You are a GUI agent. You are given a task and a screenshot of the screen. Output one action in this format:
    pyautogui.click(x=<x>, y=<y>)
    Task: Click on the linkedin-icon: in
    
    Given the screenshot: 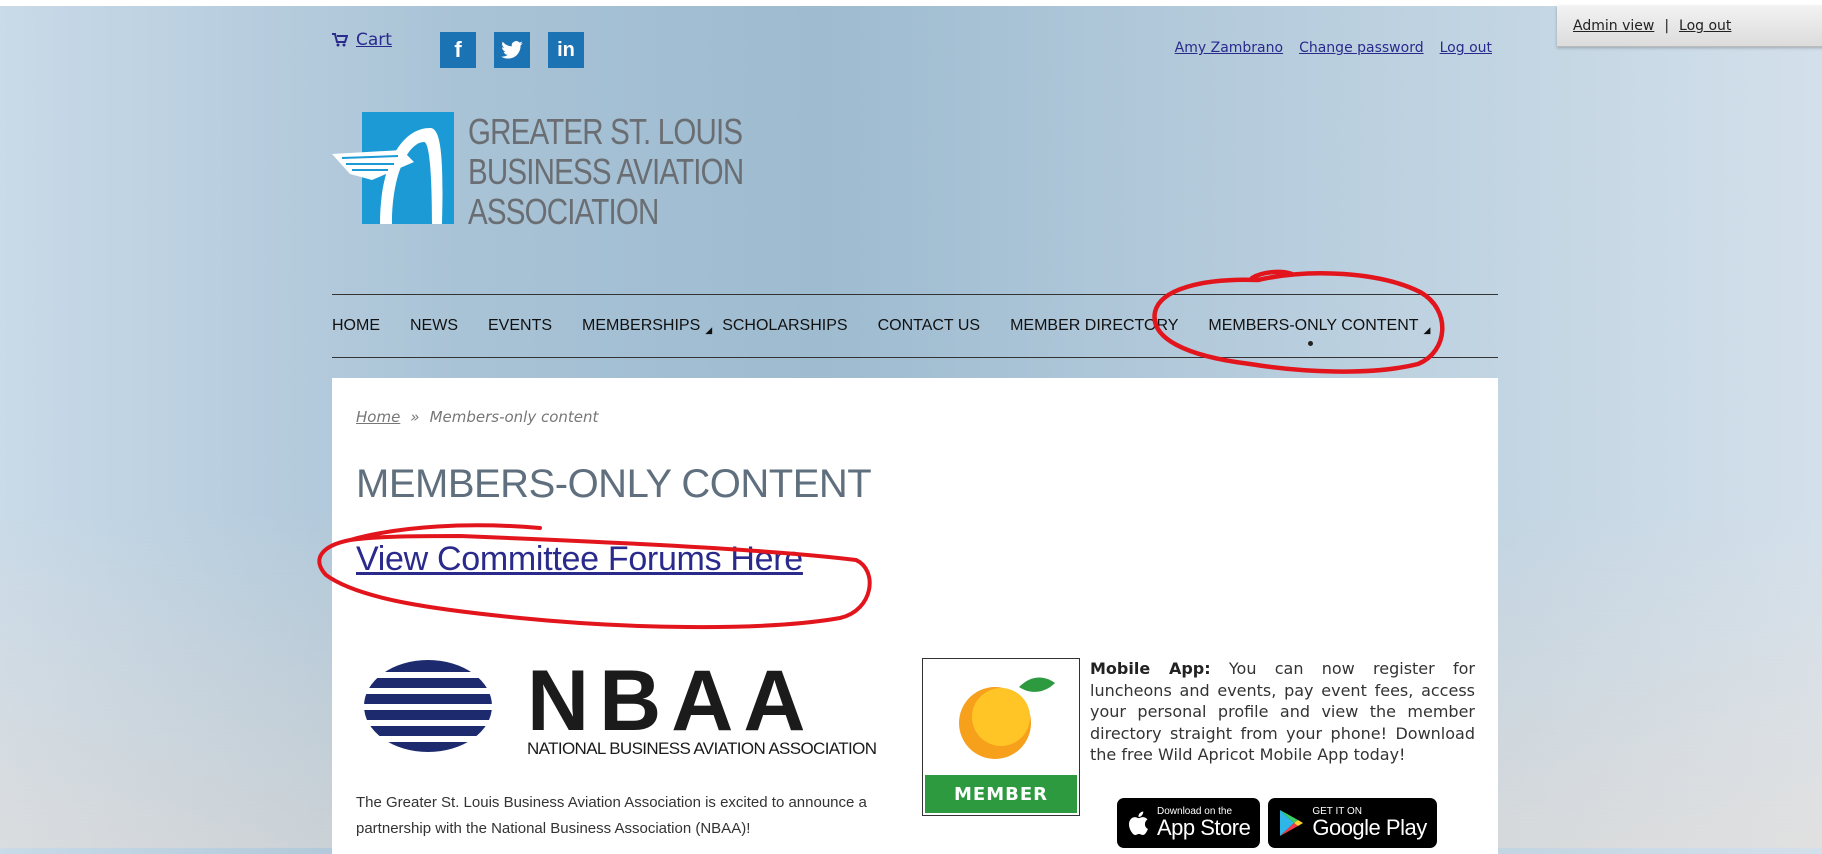 What is the action you would take?
    pyautogui.click(x=566, y=50)
    